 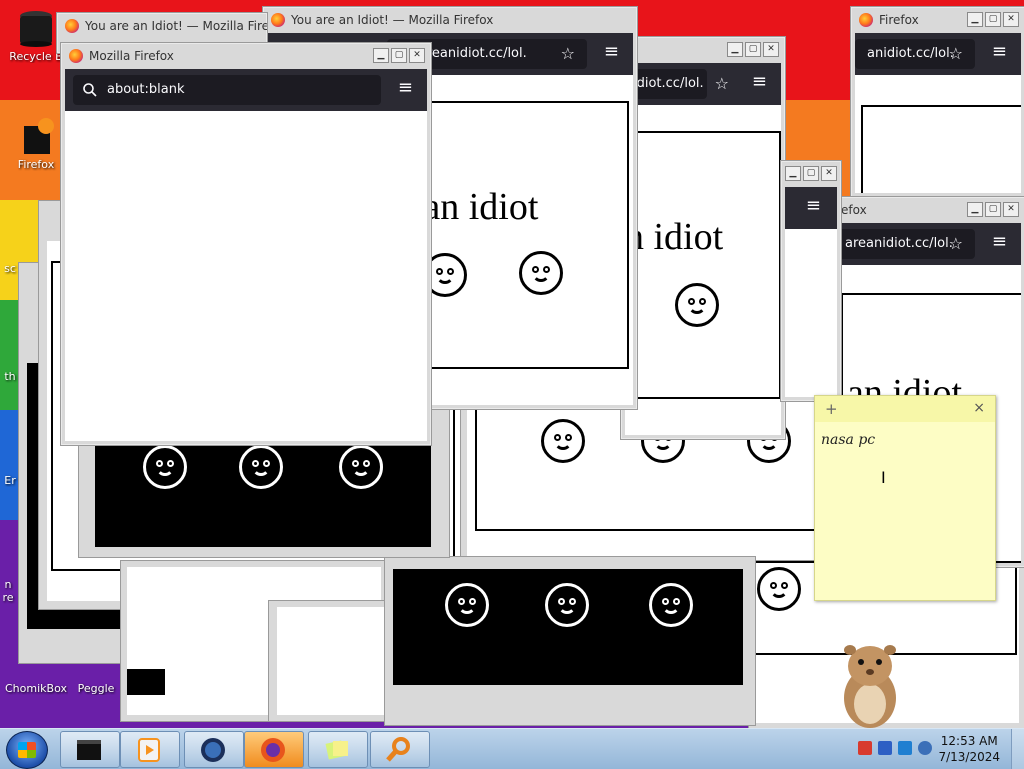 I want to click on terminal-icon, so click(x=89, y=750).